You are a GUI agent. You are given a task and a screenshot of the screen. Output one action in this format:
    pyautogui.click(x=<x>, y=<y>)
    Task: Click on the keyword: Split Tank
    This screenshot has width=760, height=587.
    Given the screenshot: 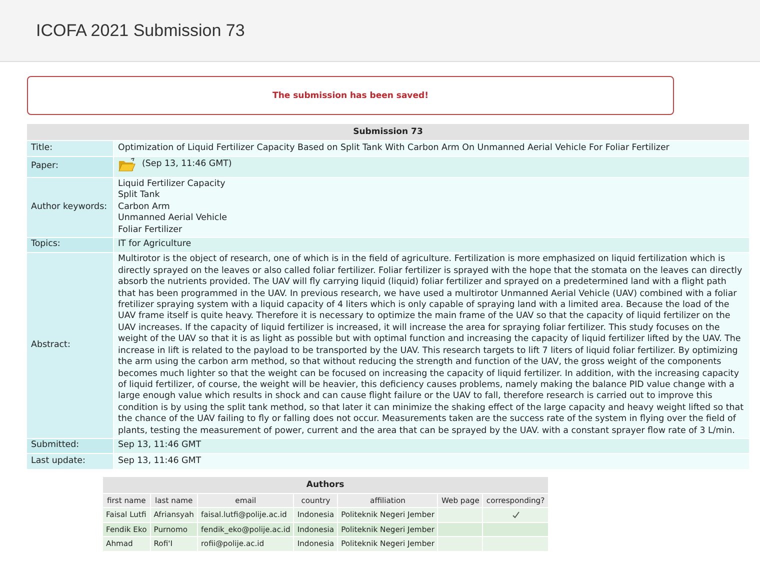 What is the action you would take?
    pyautogui.click(x=139, y=196)
    